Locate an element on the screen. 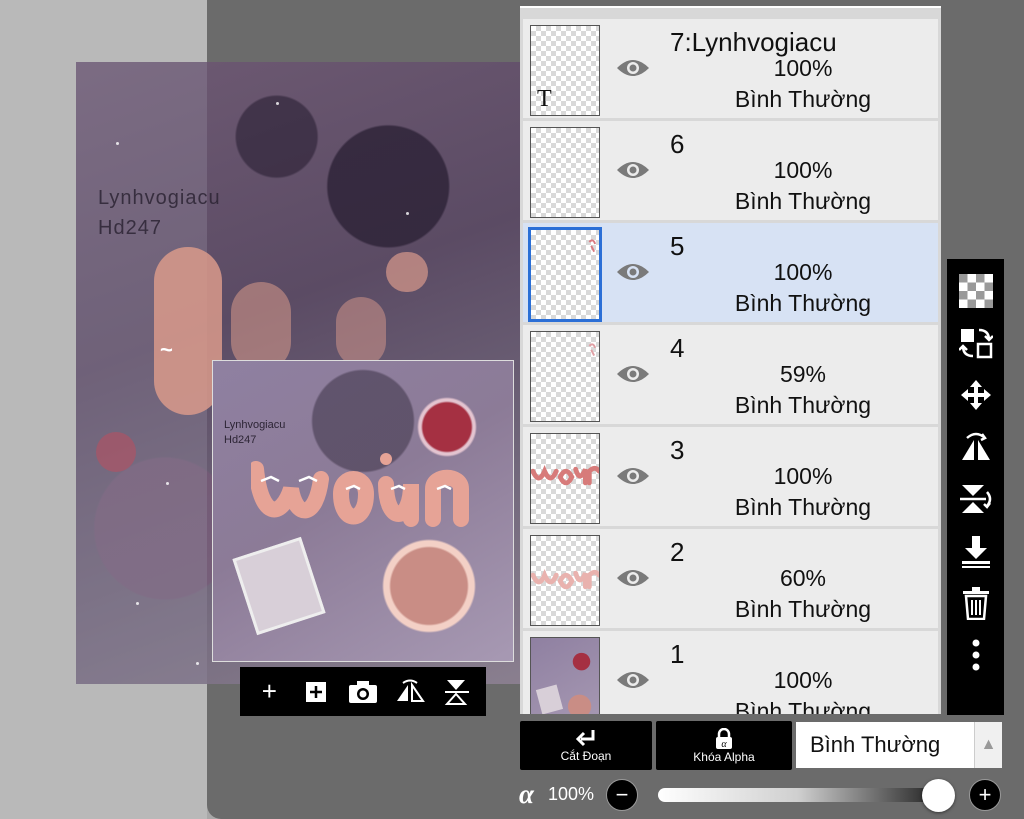 The width and height of the screenshot is (1024, 819). layer-transfer-icon is located at coordinates (976, 343).